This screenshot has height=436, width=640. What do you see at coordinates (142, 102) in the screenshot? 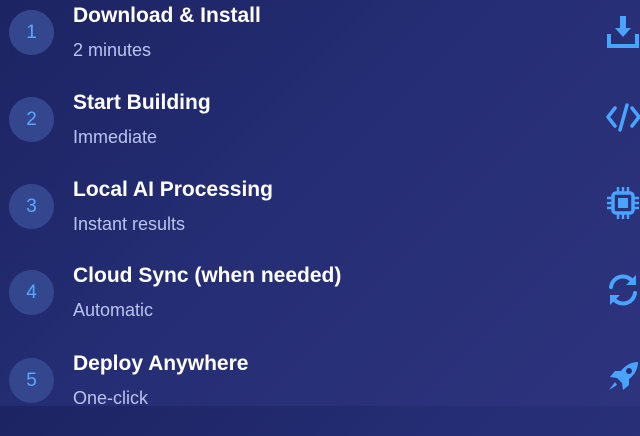
I see `step-title: Start Building` at bounding box center [142, 102].